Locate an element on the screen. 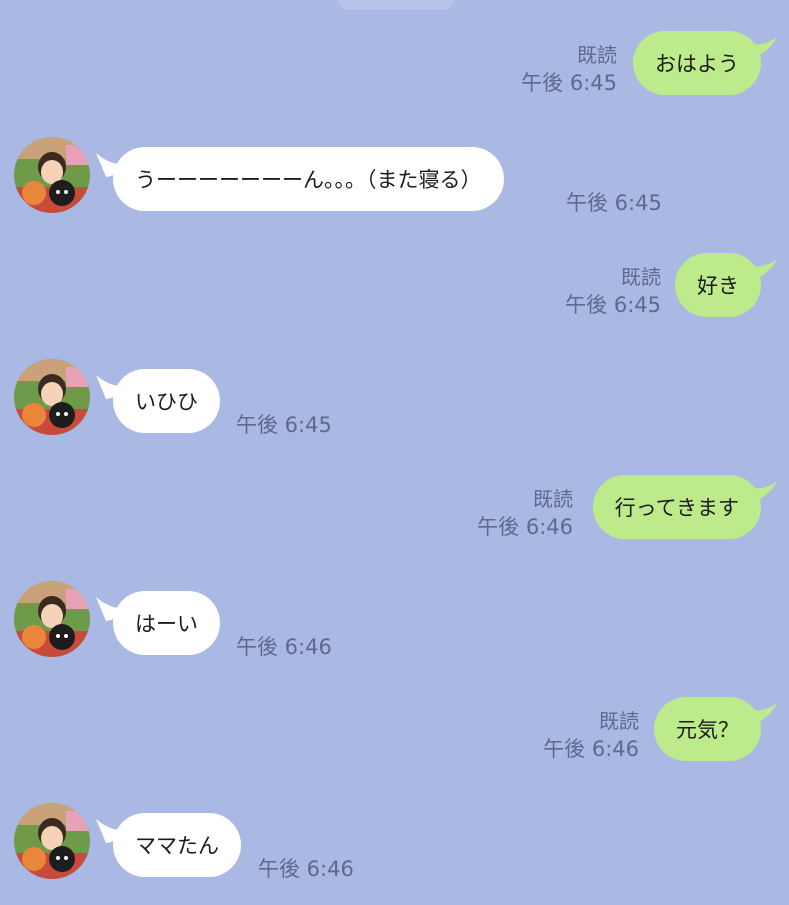  message-bubble-outgoing: 元気？ is located at coordinates (707, 729).